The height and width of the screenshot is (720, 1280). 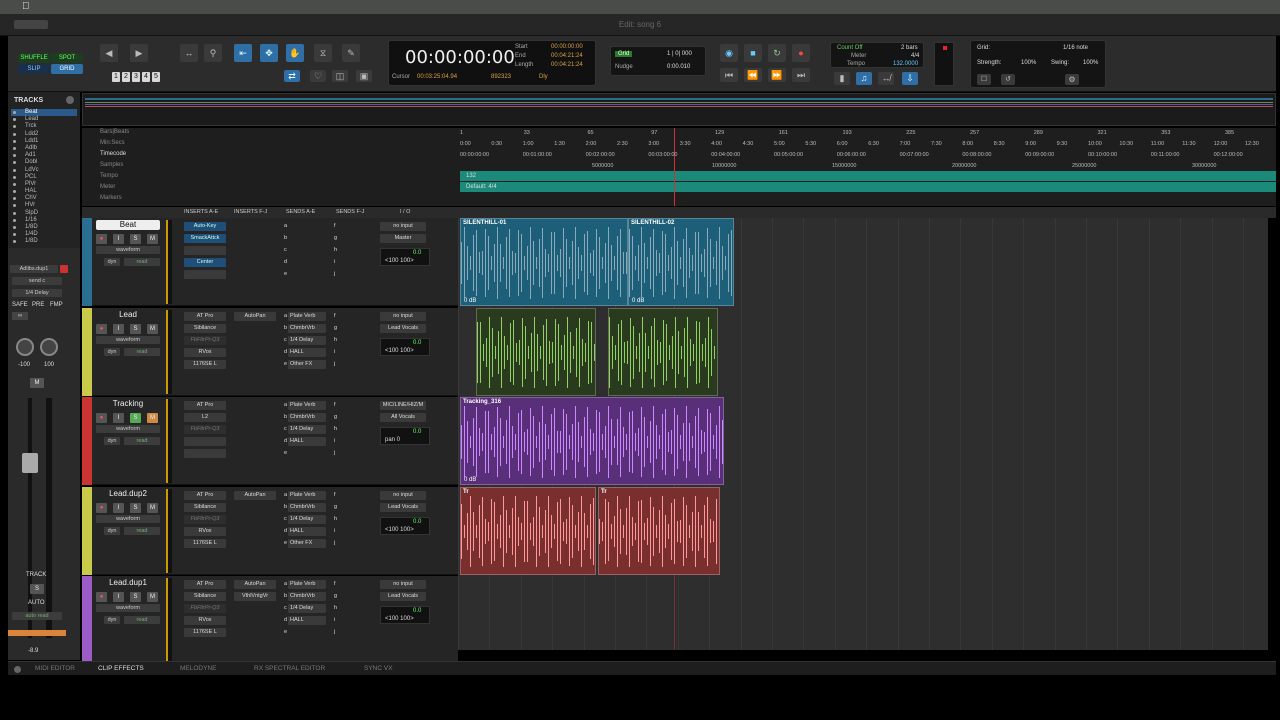 What do you see at coordinates (17, 669) in the screenshot?
I see `bottom-settings-icon` at bounding box center [17, 669].